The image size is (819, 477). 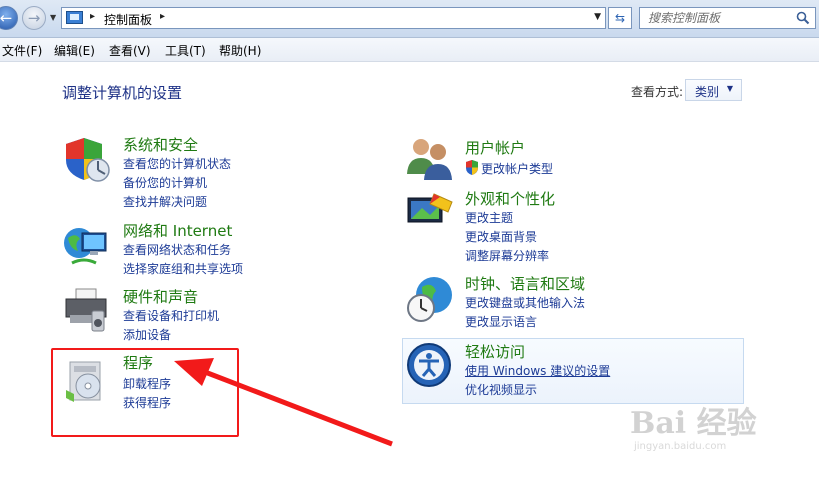 I want to click on watermark-subtext: jingyan.baidu.com, so click(x=680, y=446).